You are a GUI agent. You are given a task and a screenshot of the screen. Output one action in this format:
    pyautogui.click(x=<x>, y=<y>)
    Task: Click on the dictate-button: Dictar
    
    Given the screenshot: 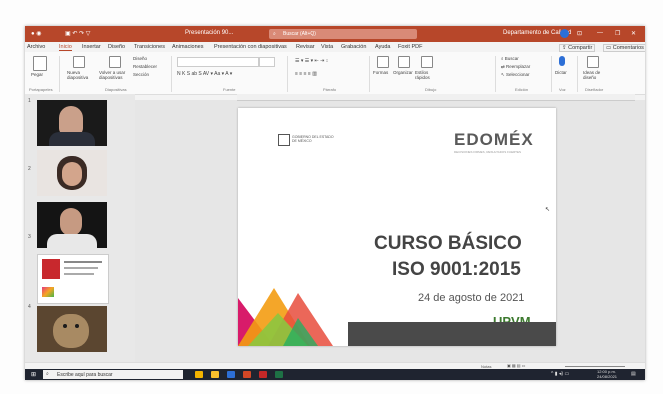 What is the action you would take?
    pyautogui.click(x=561, y=72)
    